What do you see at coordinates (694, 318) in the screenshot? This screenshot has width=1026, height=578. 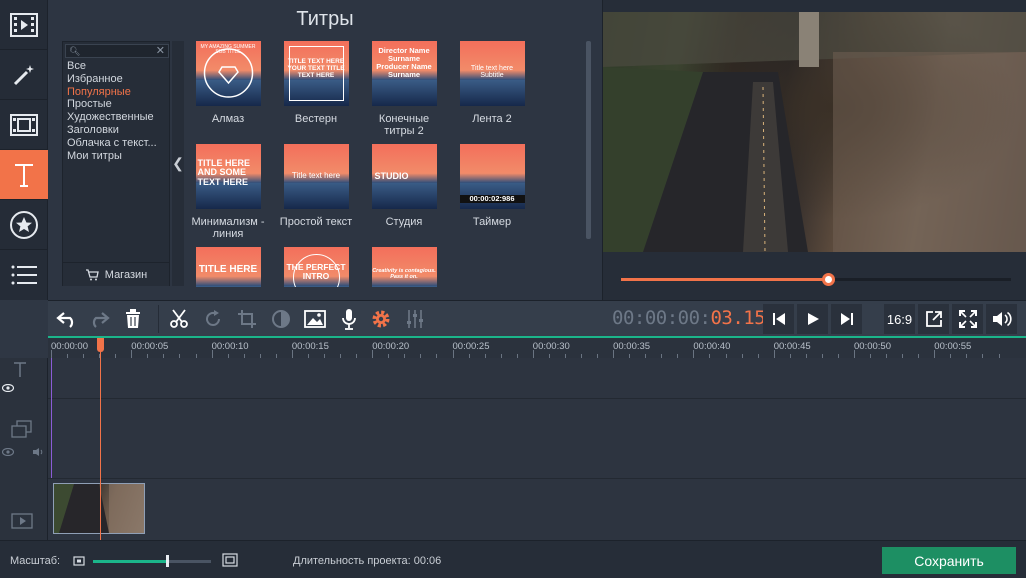 I see `timecode-display: 00:00:00:03.150` at bounding box center [694, 318].